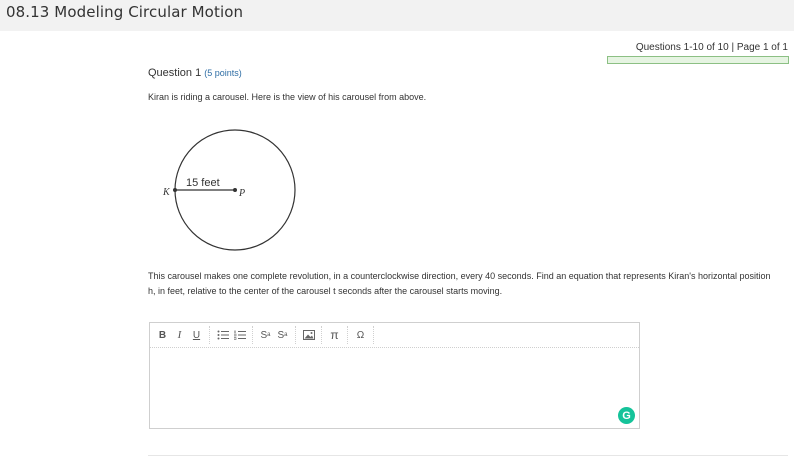 The width and height of the screenshot is (794, 458). Describe the element at coordinates (394, 335) in the screenshot. I see `editor-toolbar: B I U Sa S a π Ω` at that location.